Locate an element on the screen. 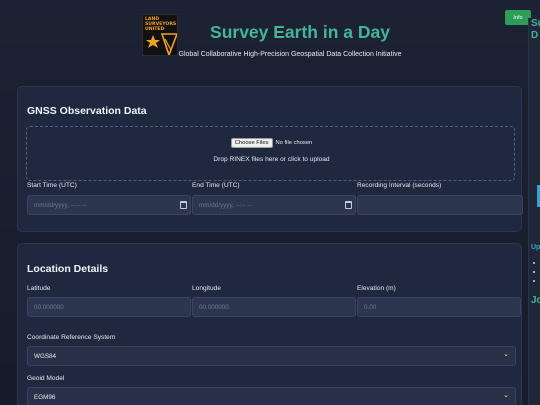 The image size is (540, 405). longitude-placeholder: 00.000000 is located at coordinates (214, 307).